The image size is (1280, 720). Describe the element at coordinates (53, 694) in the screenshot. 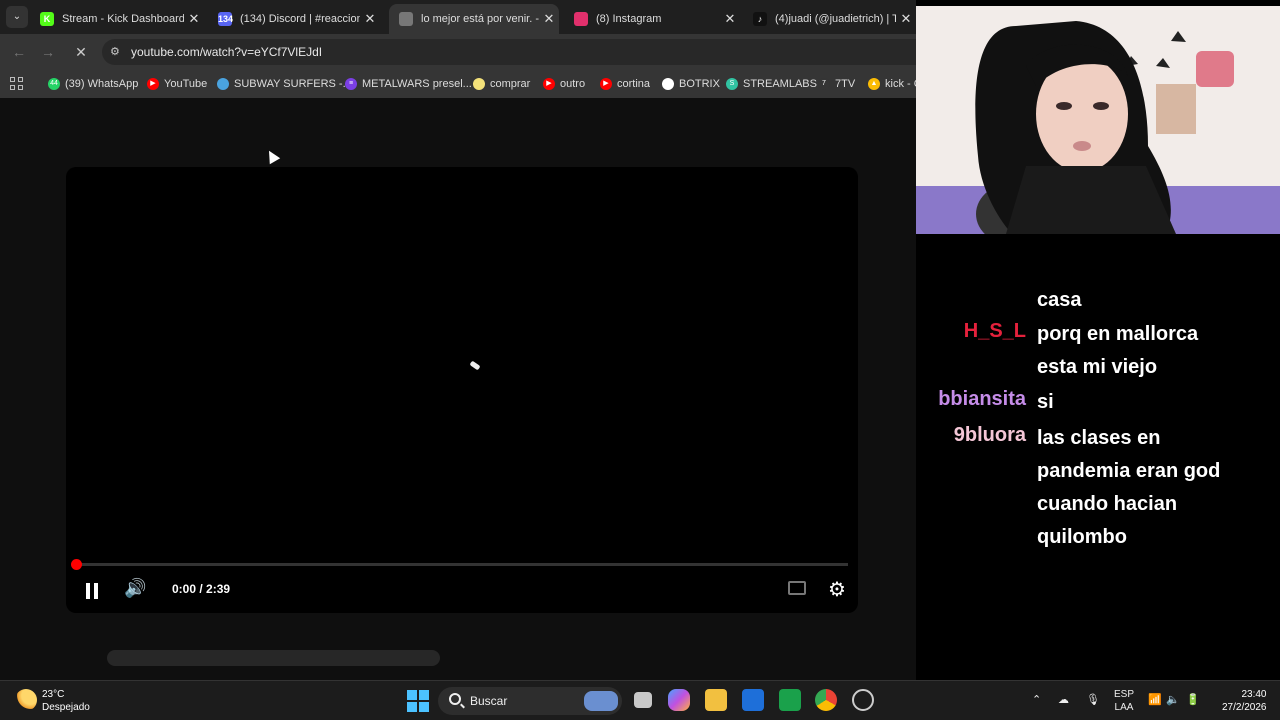

I see `temperature-text: 23°C` at that location.